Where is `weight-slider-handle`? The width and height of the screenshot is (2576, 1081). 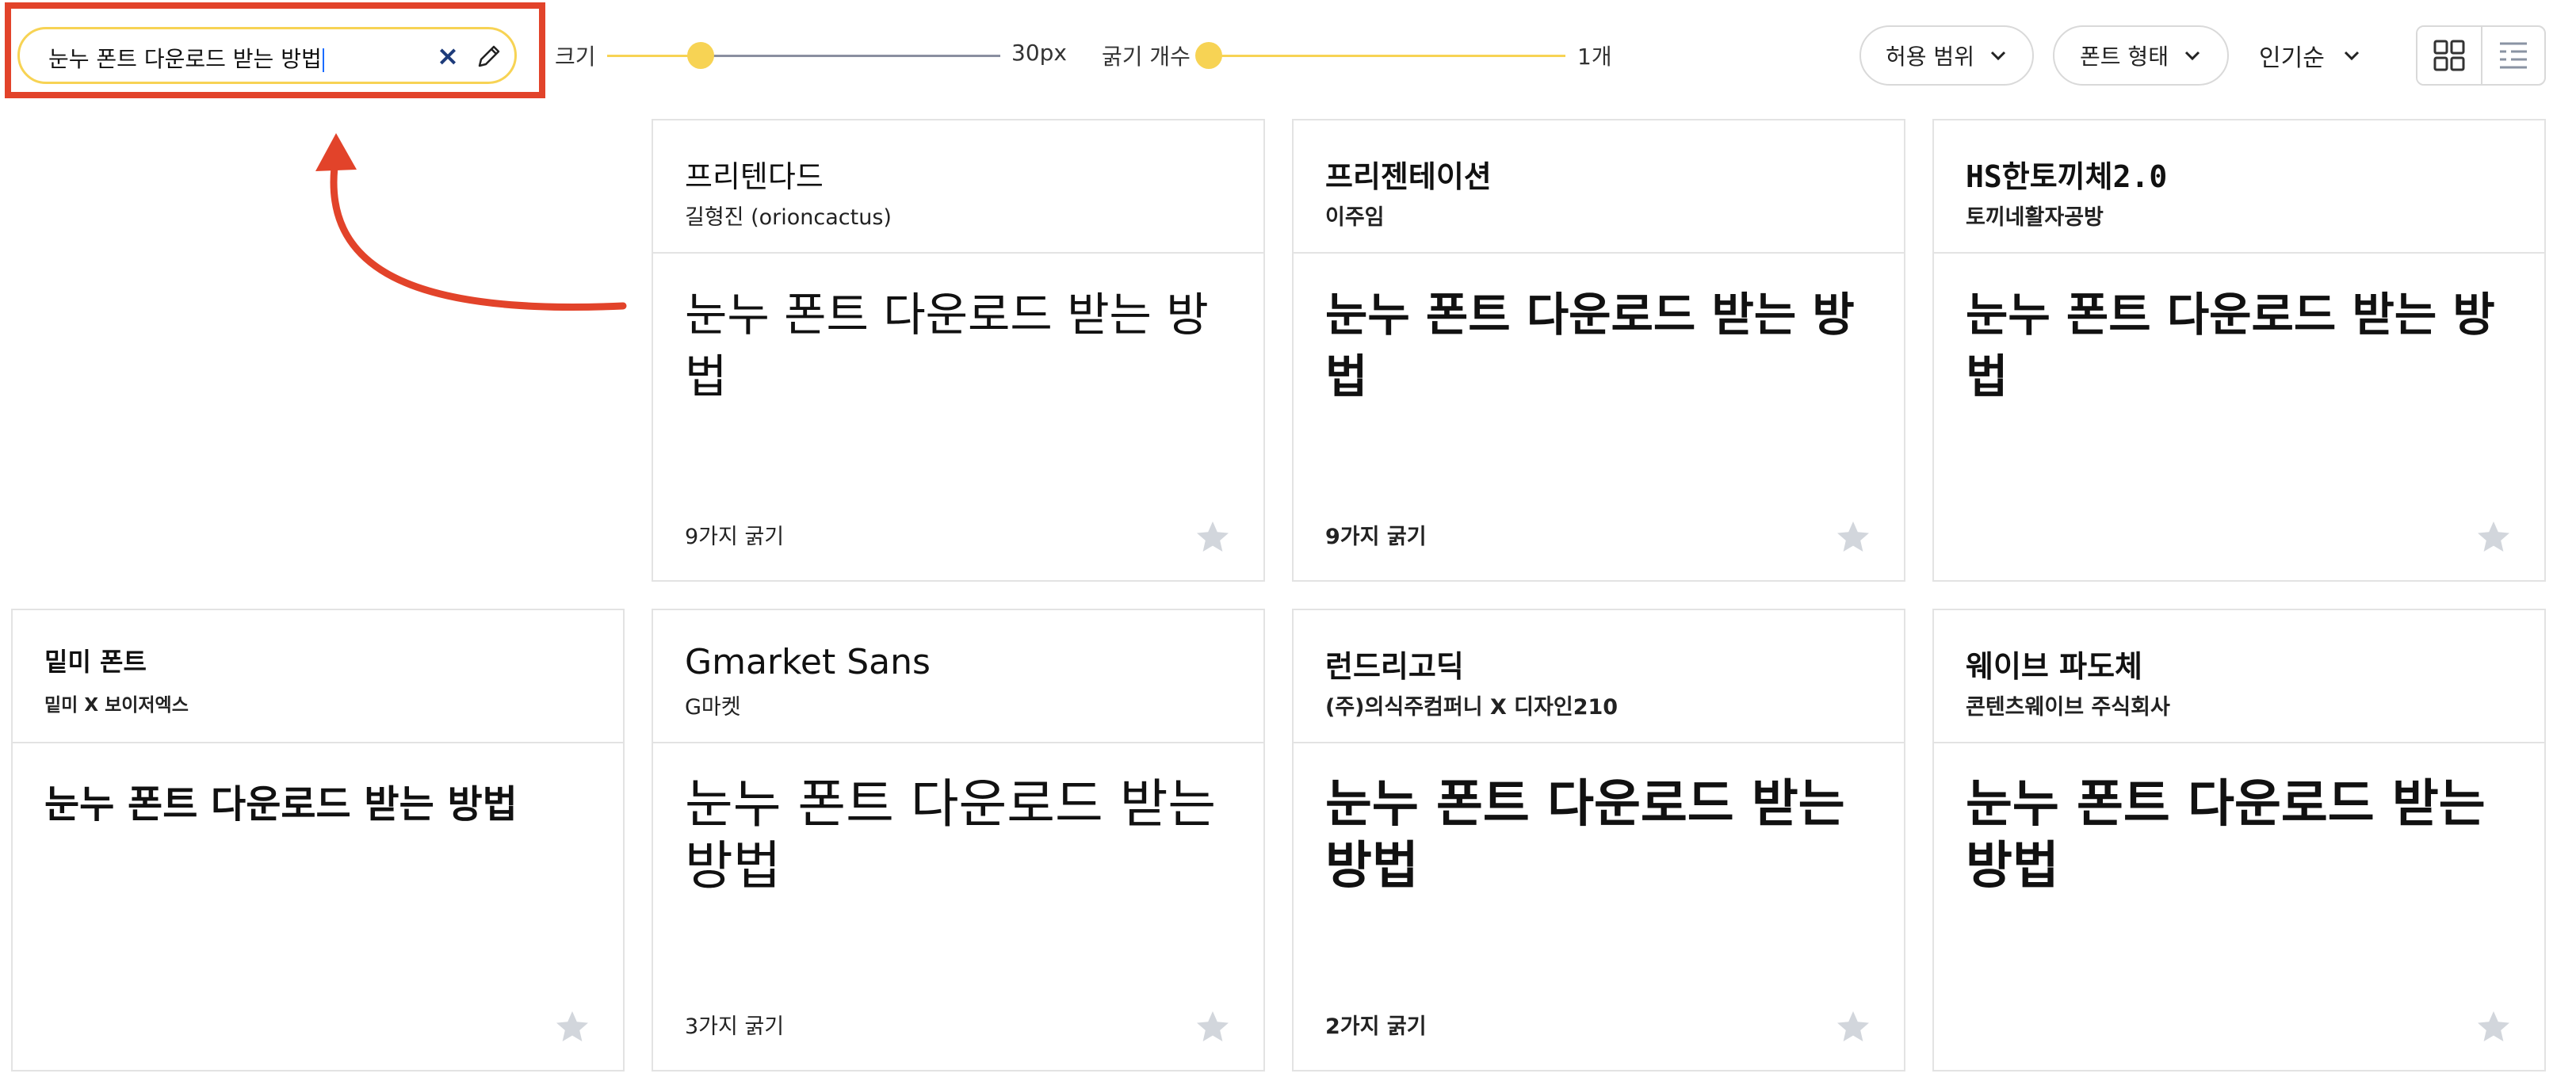 weight-slider-handle is located at coordinates (1208, 55).